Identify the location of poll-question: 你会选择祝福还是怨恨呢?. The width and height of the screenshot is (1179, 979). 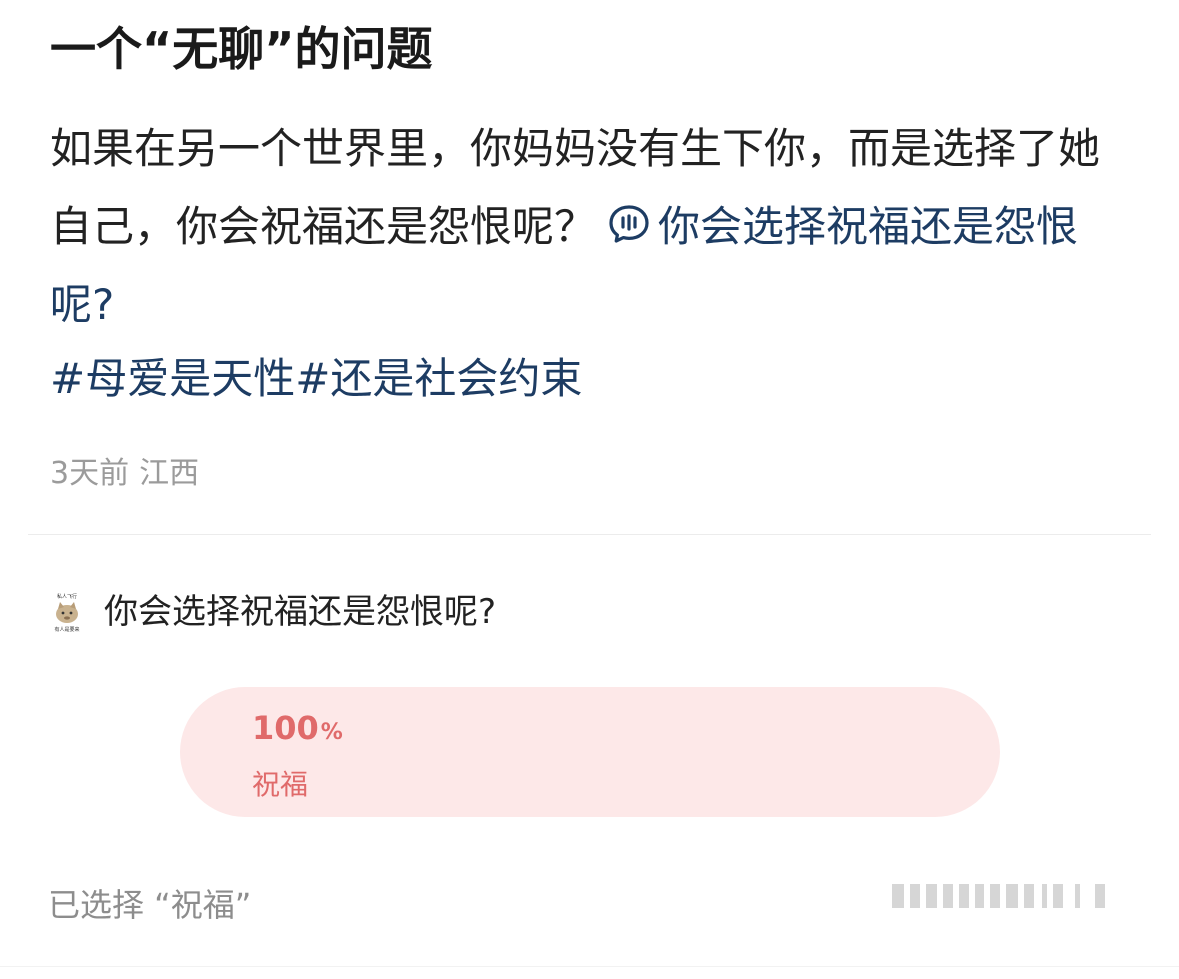
(300, 612).